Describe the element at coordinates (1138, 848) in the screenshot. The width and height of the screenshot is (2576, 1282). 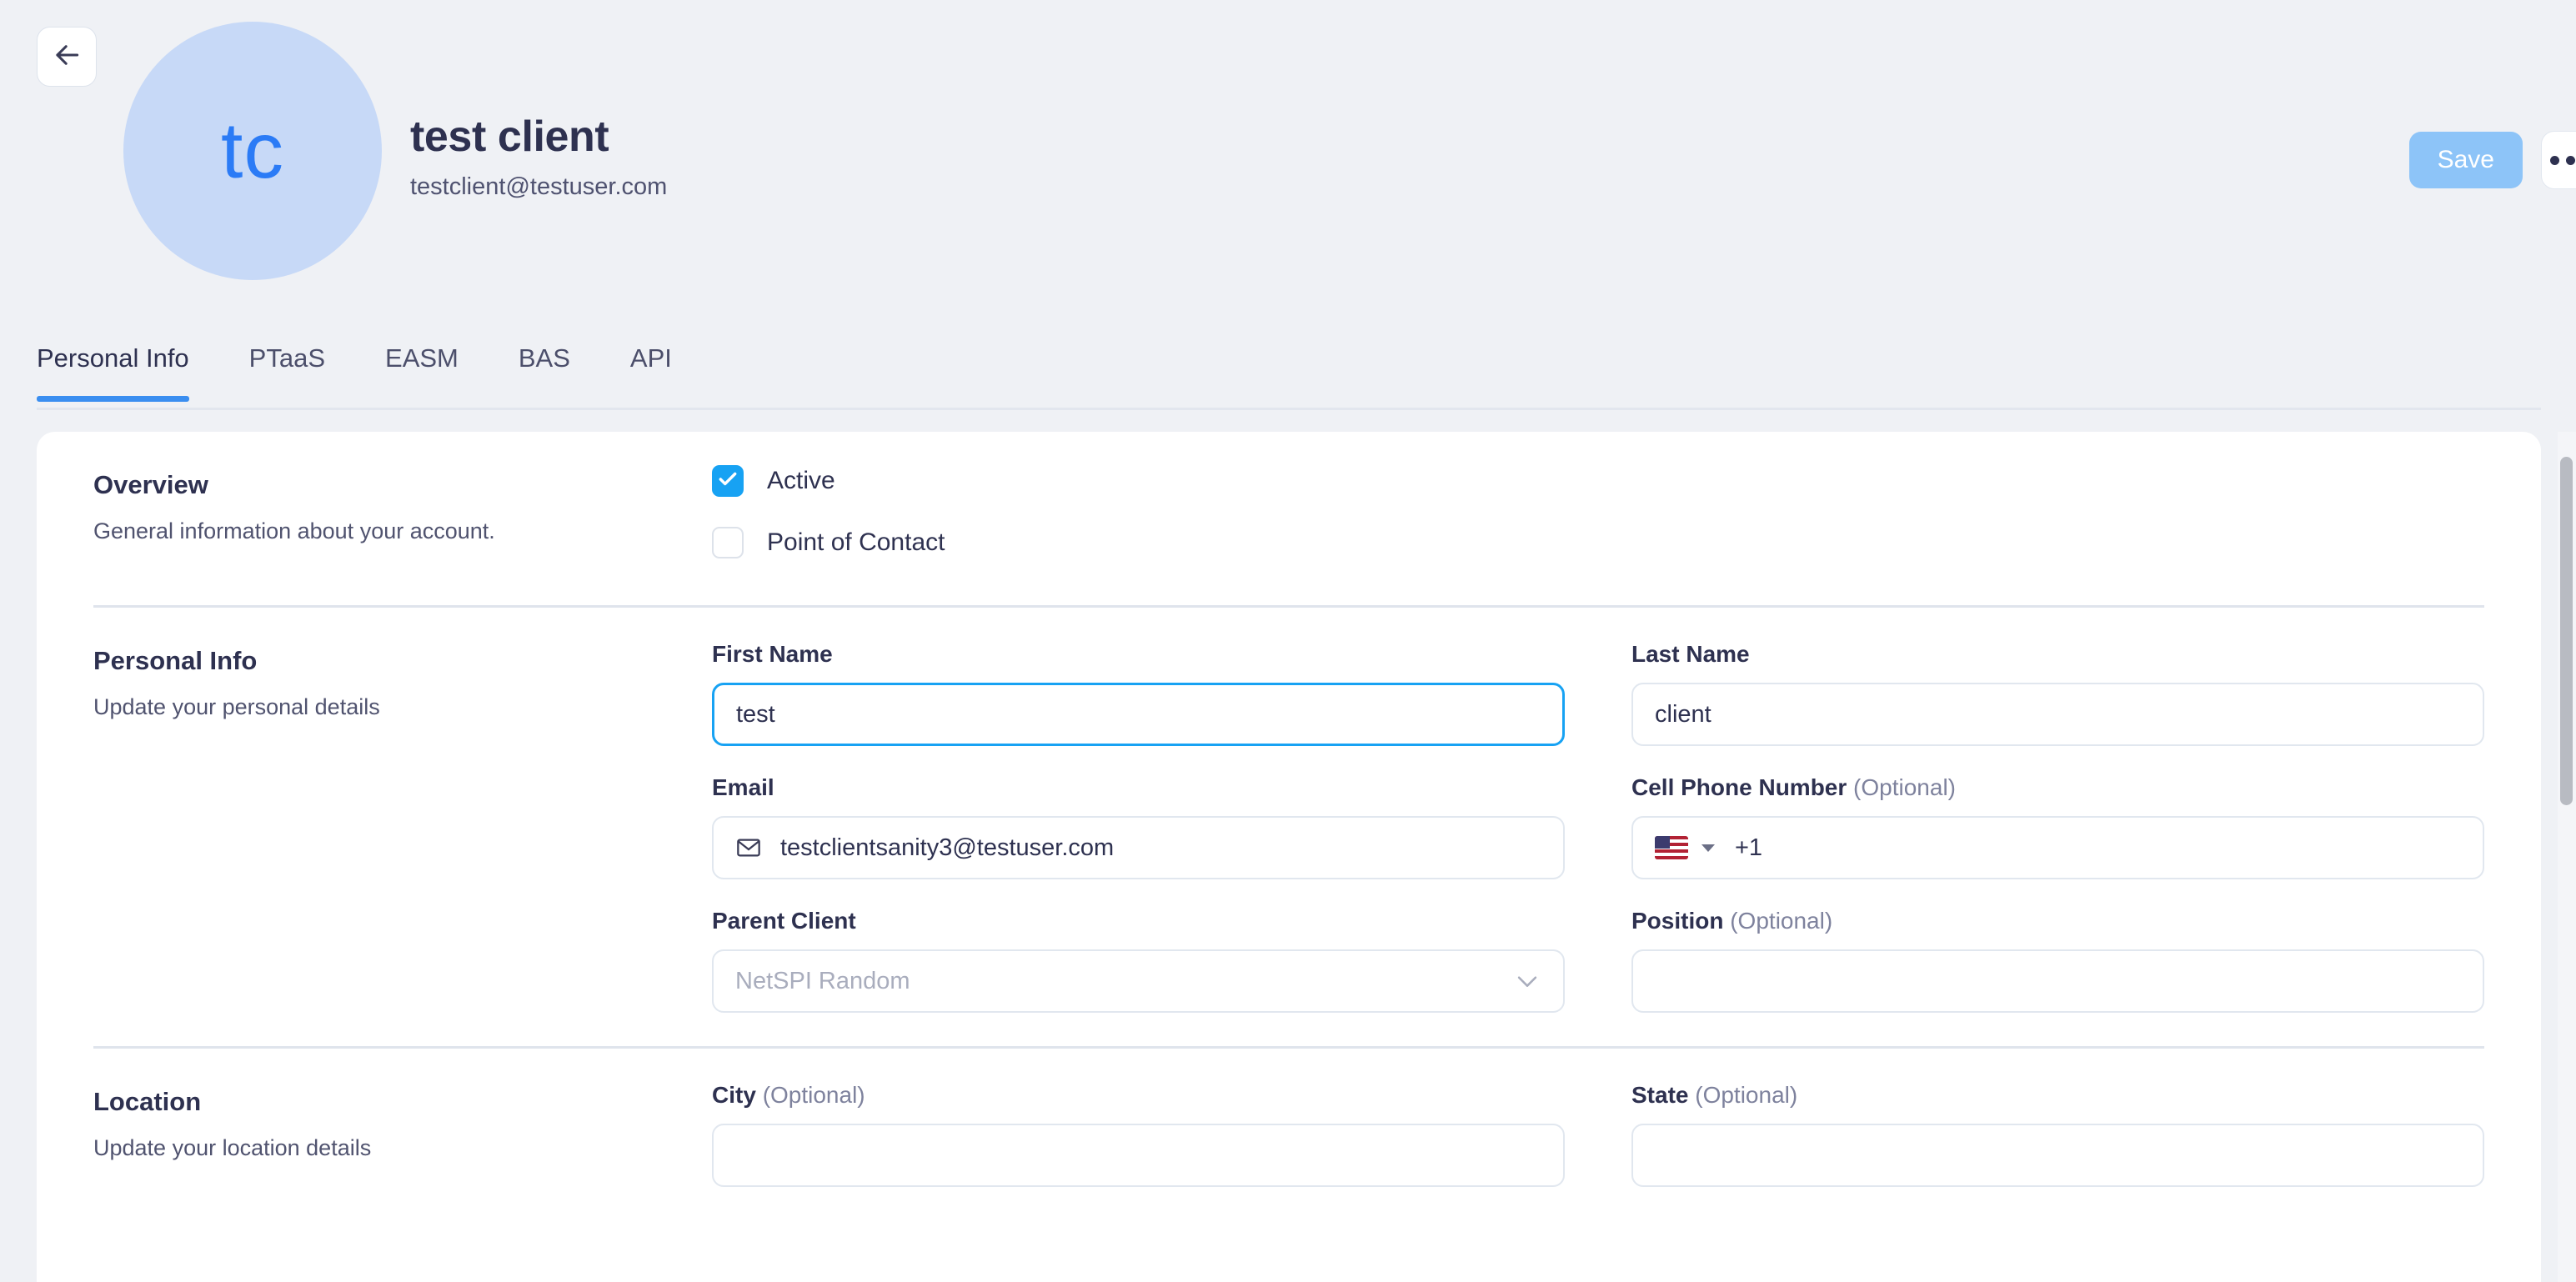
I see `email-input: testclientsanity3@testuser.com` at that location.